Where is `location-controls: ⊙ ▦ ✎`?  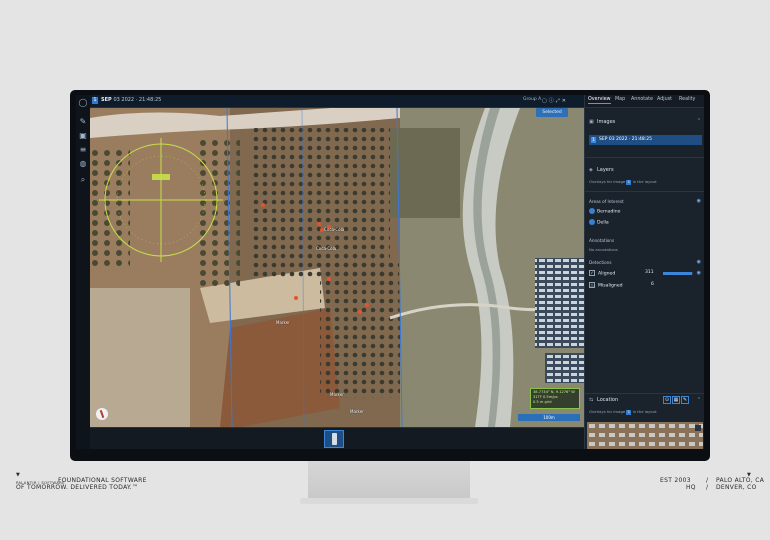
location-controls: ⊙ ▦ ✎ is located at coordinates (676, 400).